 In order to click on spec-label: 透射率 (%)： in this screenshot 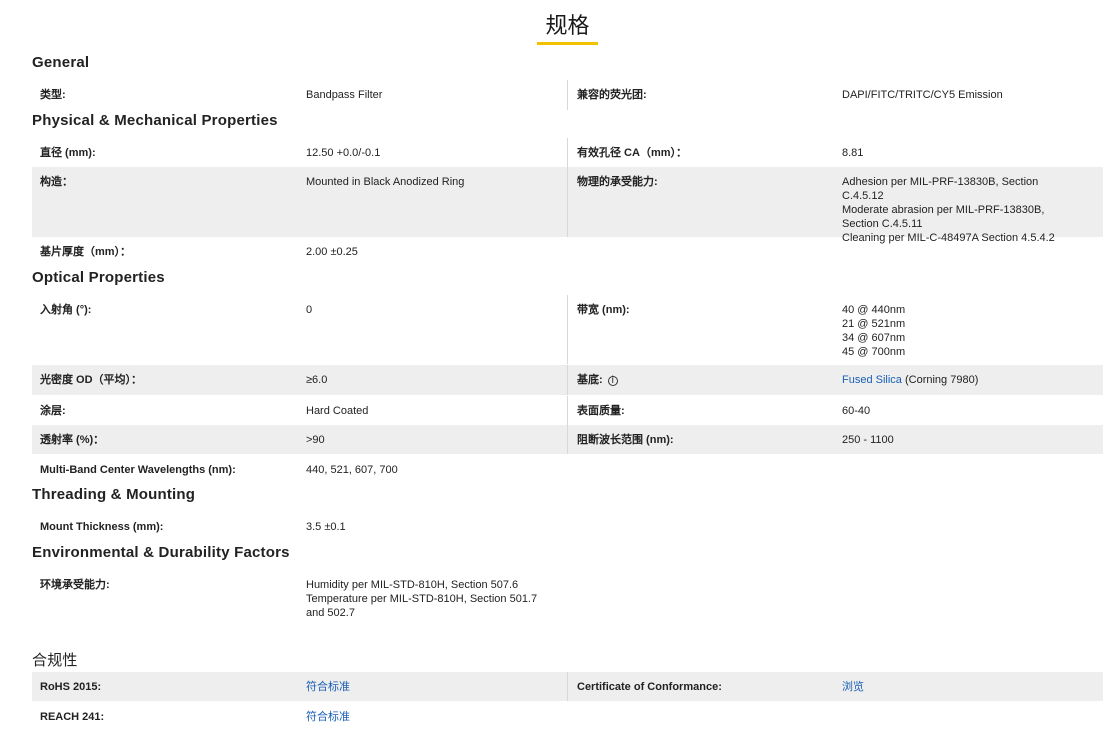, I will do `click(72, 440)`.